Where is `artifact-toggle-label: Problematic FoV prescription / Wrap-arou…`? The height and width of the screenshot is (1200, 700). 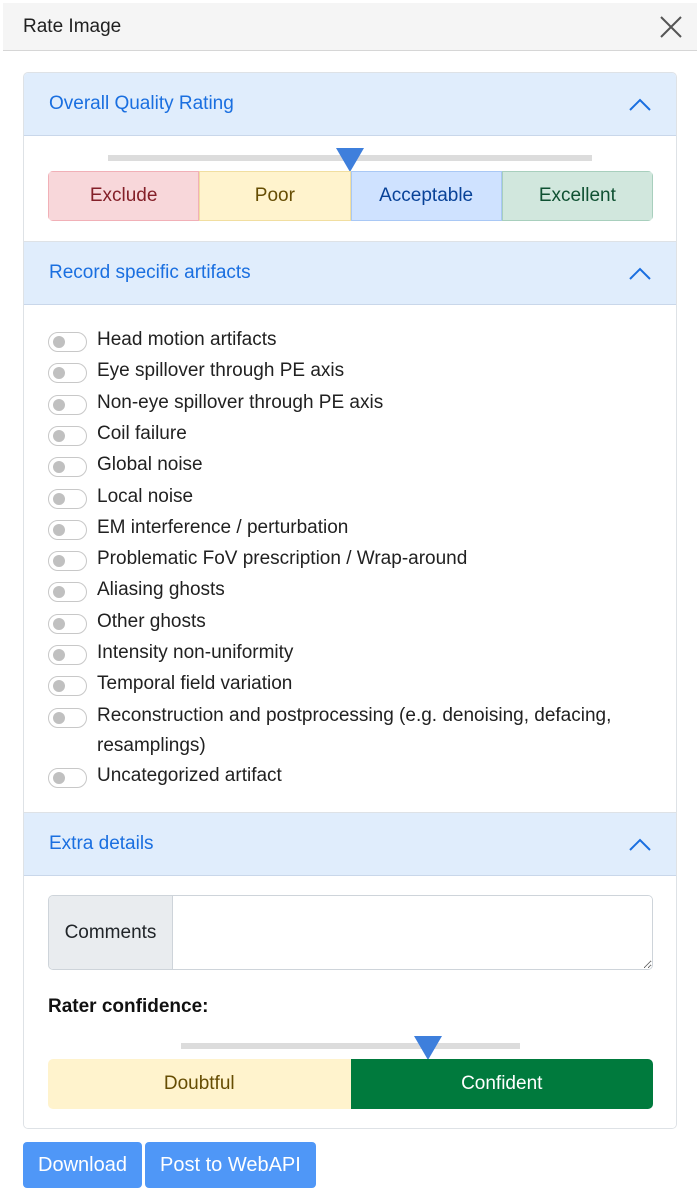 artifact-toggle-label: Problematic FoV prescription / Wrap-arou… is located at coordinates (367, 559).